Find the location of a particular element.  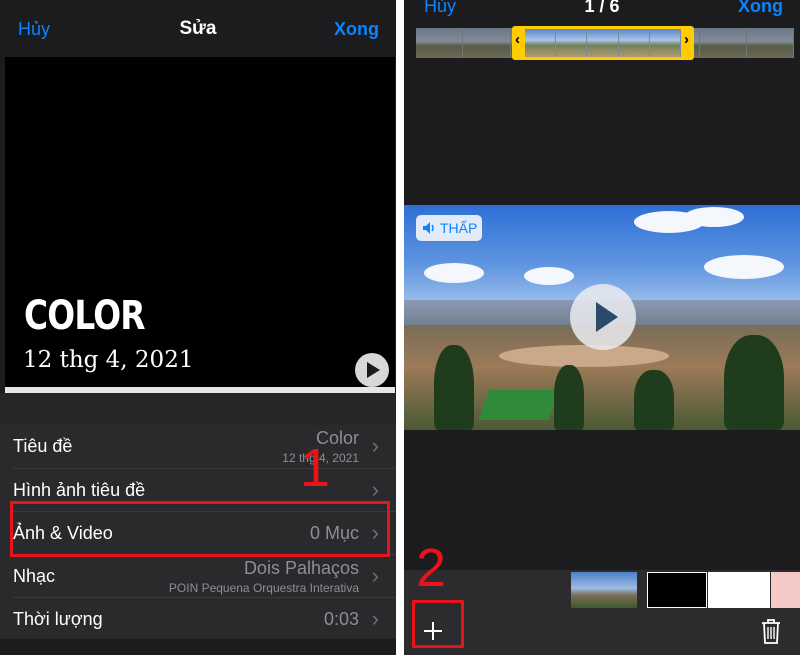

row-value: Dois Palhaços is located at coordinates (301, 568).